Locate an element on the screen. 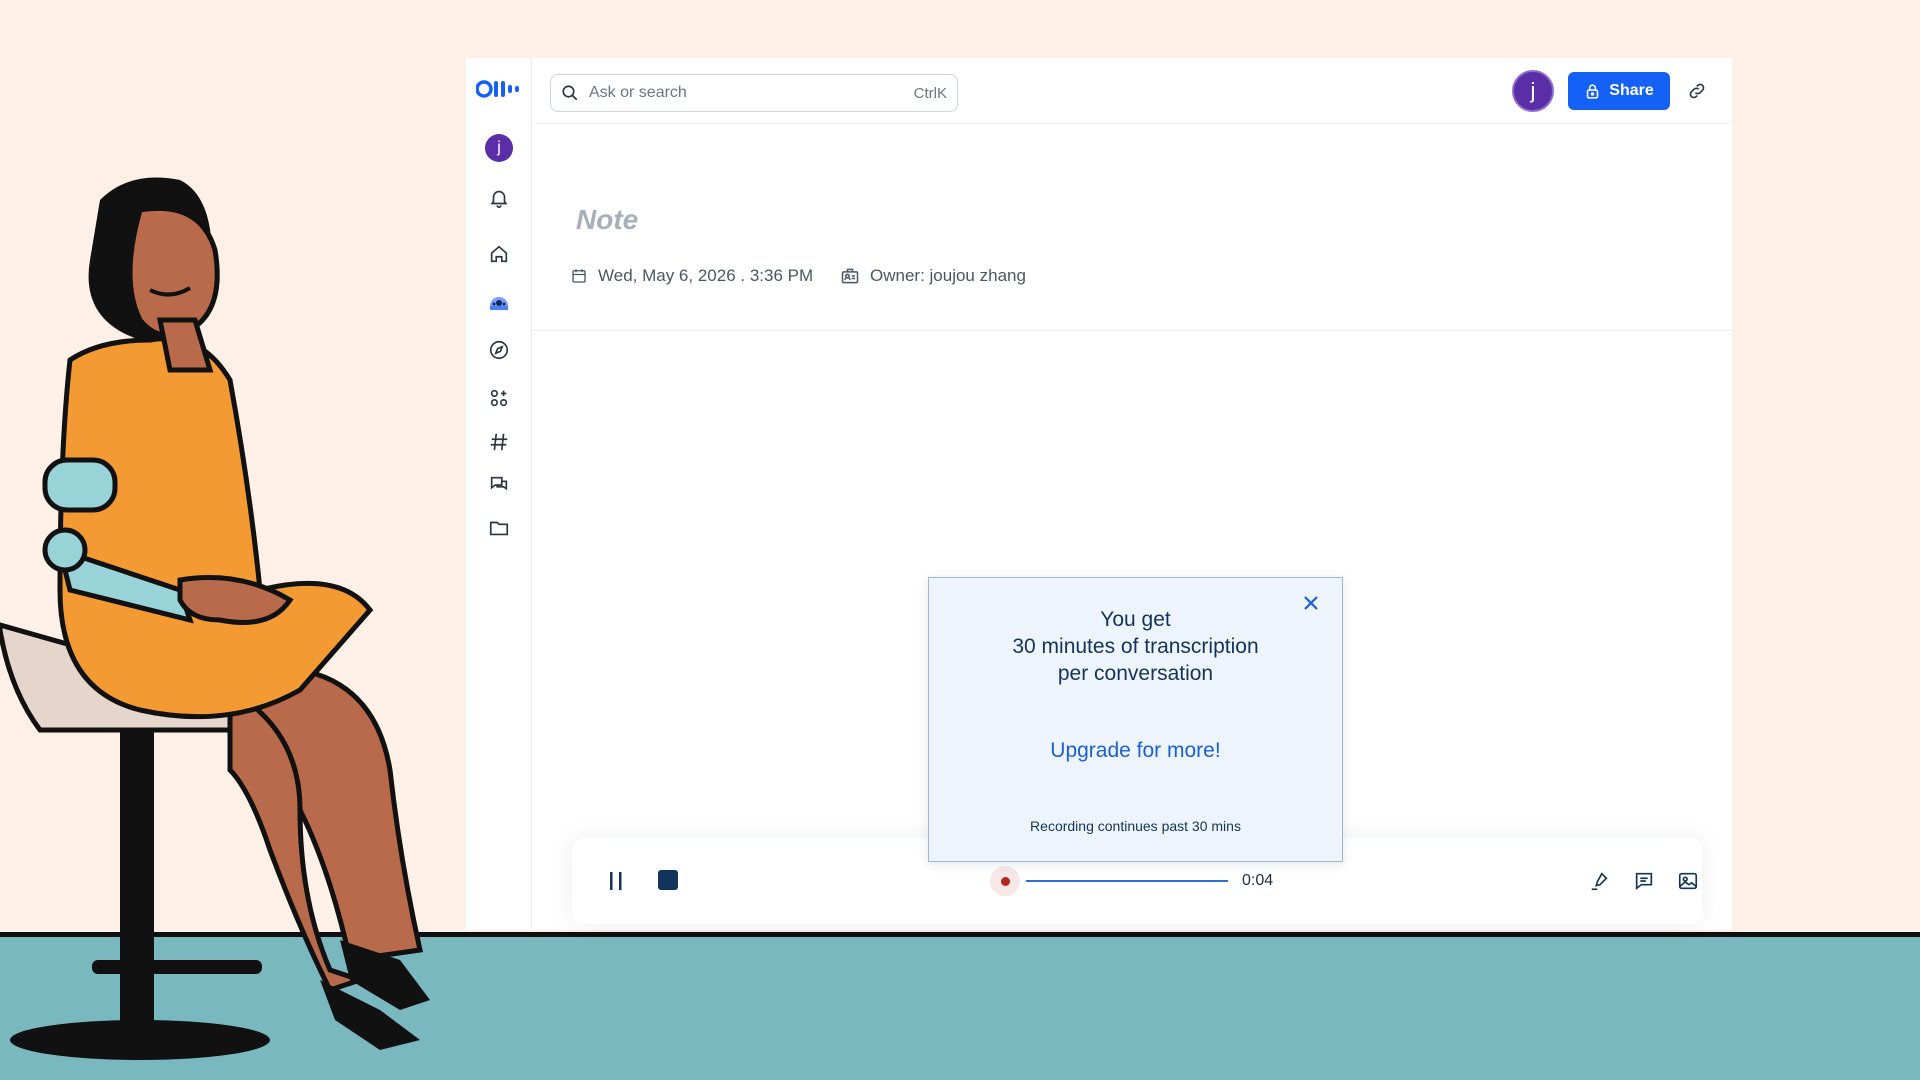 The height and width of the screenshot is (1080, 1920). search-placeholder: Ask or search is located at coordinates (638, 92).